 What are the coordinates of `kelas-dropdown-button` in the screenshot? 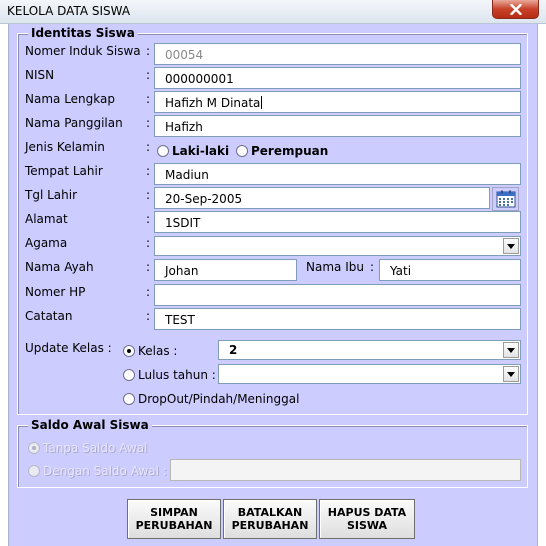 It's located at (511, 350).